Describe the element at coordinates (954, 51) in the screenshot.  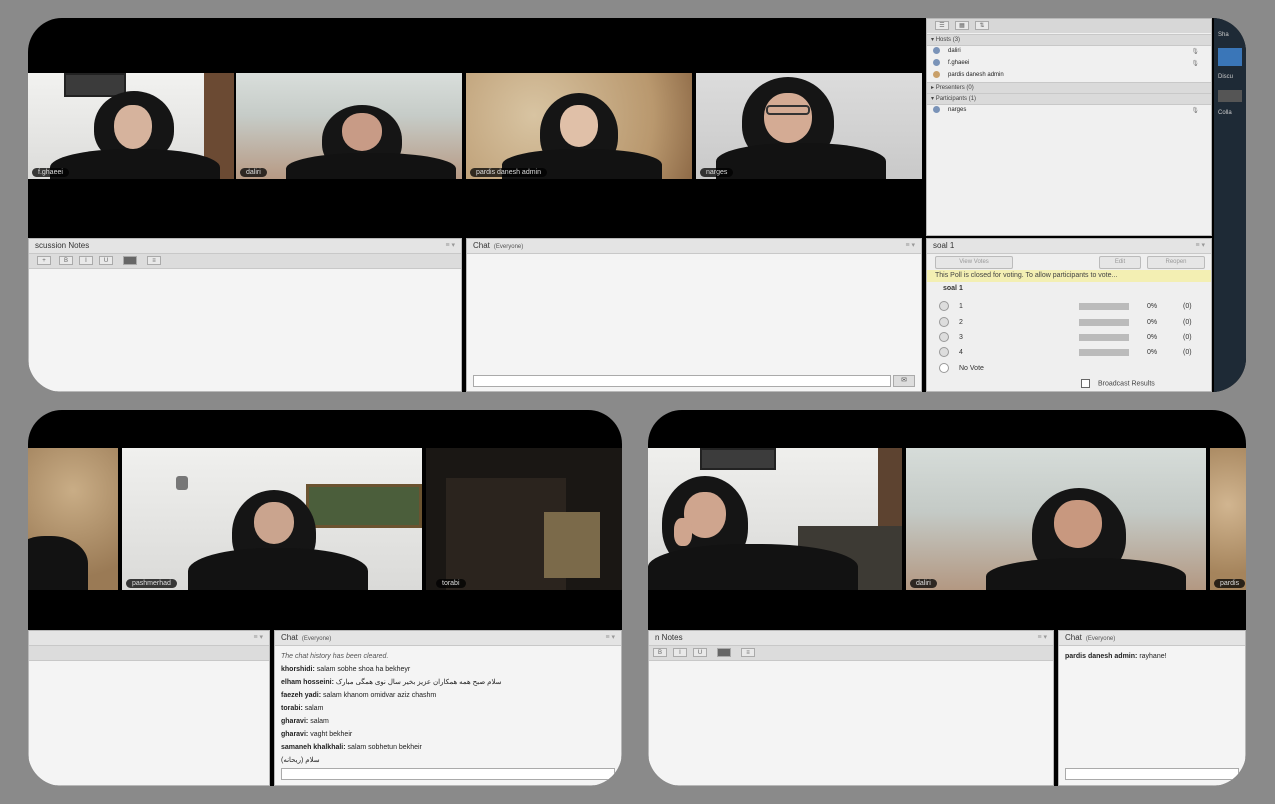
I see `user-name: daliri` at that location.